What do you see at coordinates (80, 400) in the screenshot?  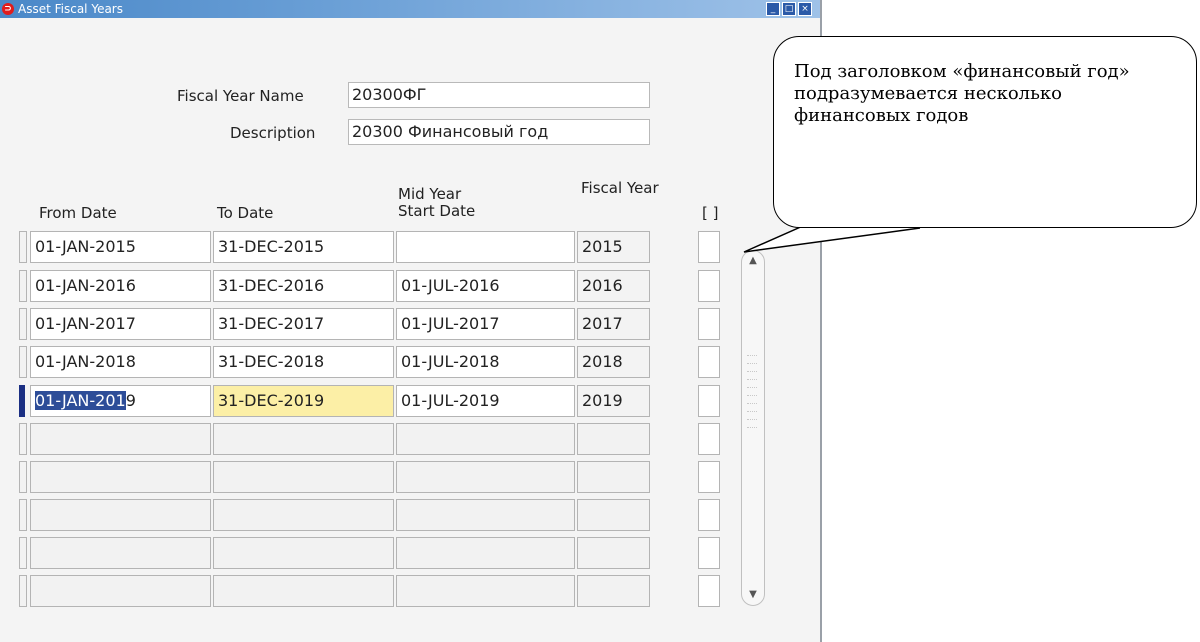 I see `selected-text: 01-JAN-201` at bounding box center [80, 400].